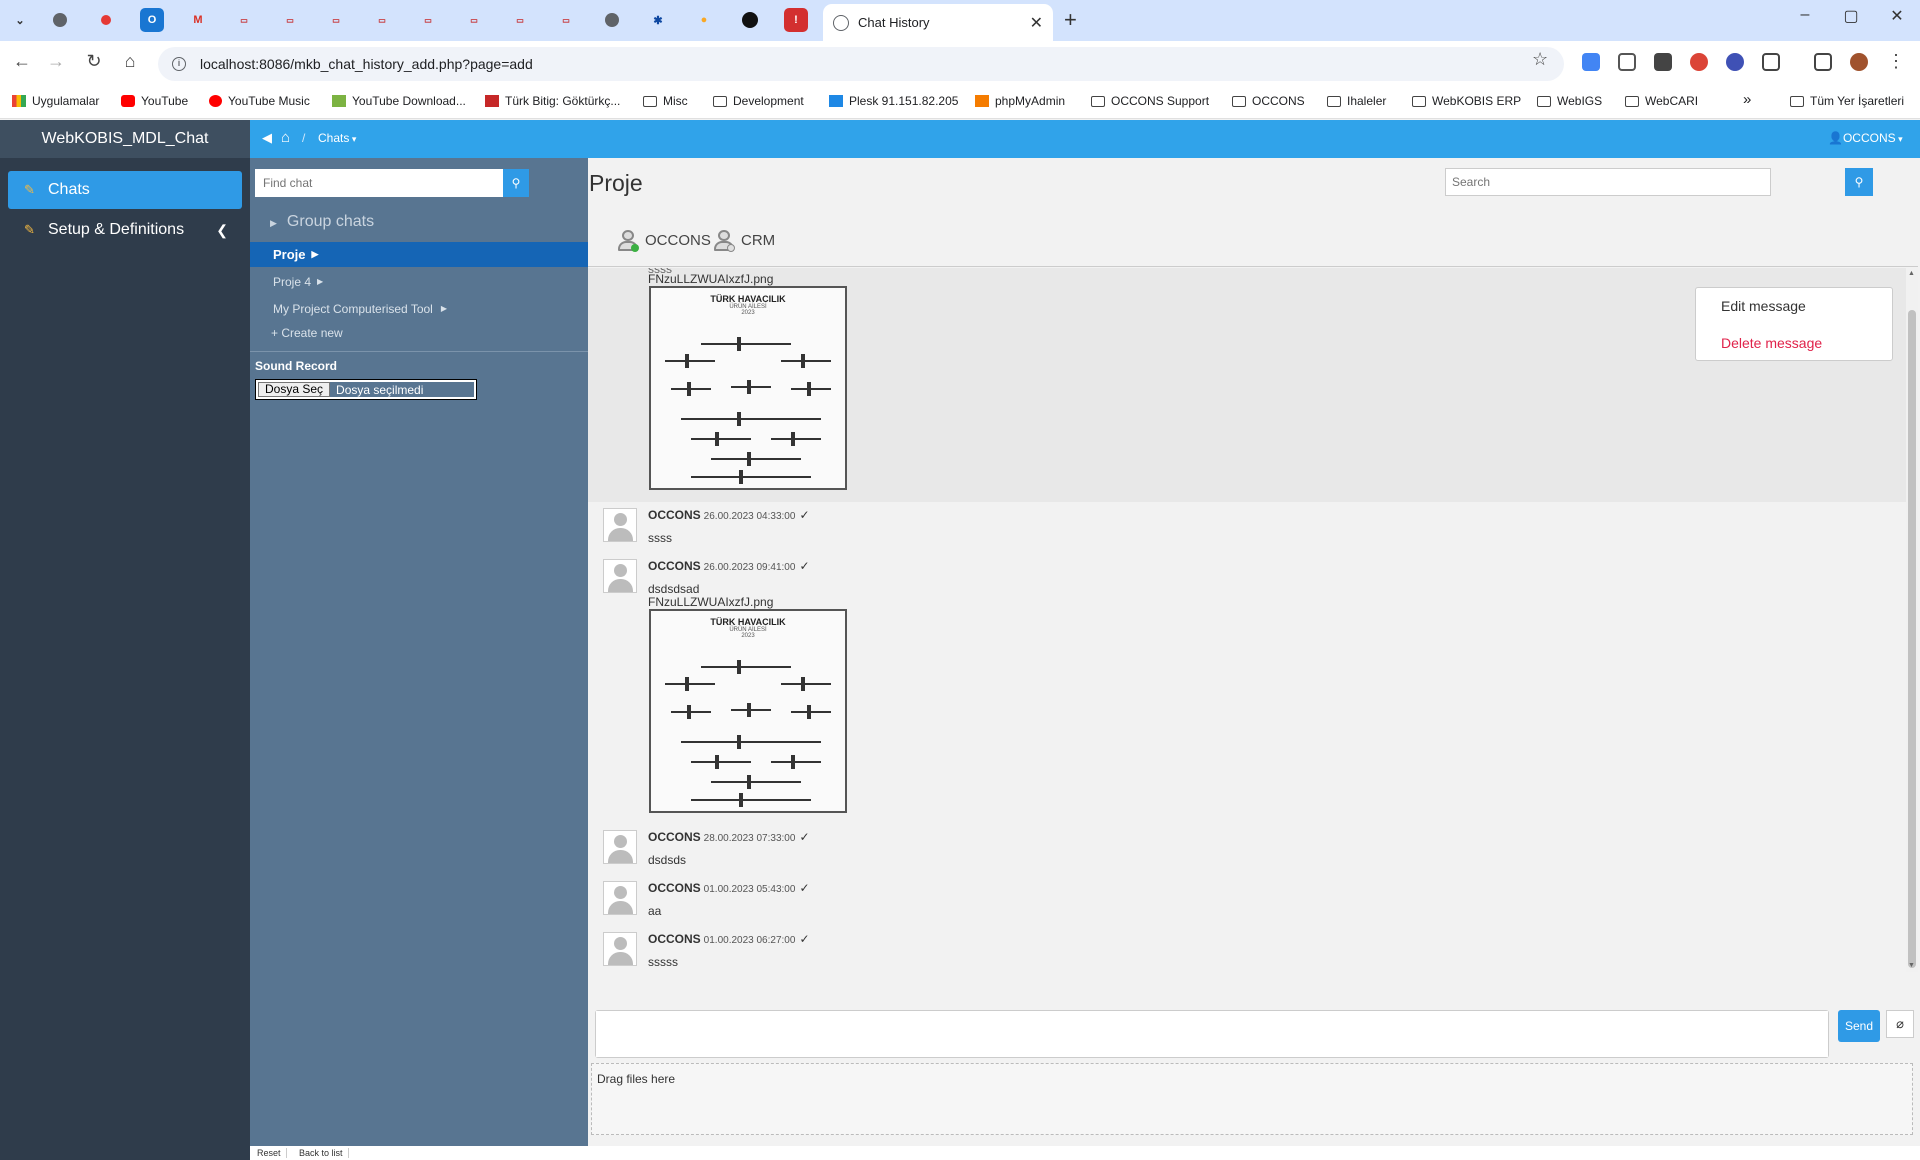 This screenshot has width=1920, height=1160. I want to click on all-bookmarks-folder: Tüm Yer İşaretleri, so click(1847, 101).